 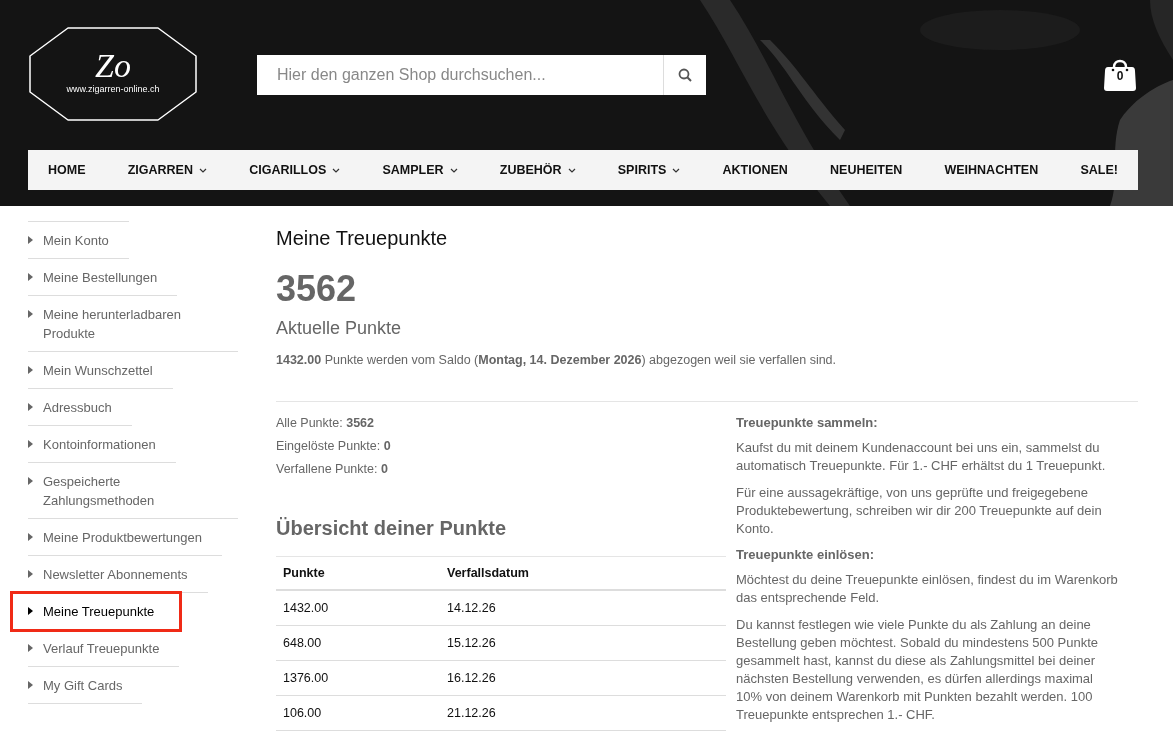 I want to click on cart-count: 0, so click(x=1120, y=76).